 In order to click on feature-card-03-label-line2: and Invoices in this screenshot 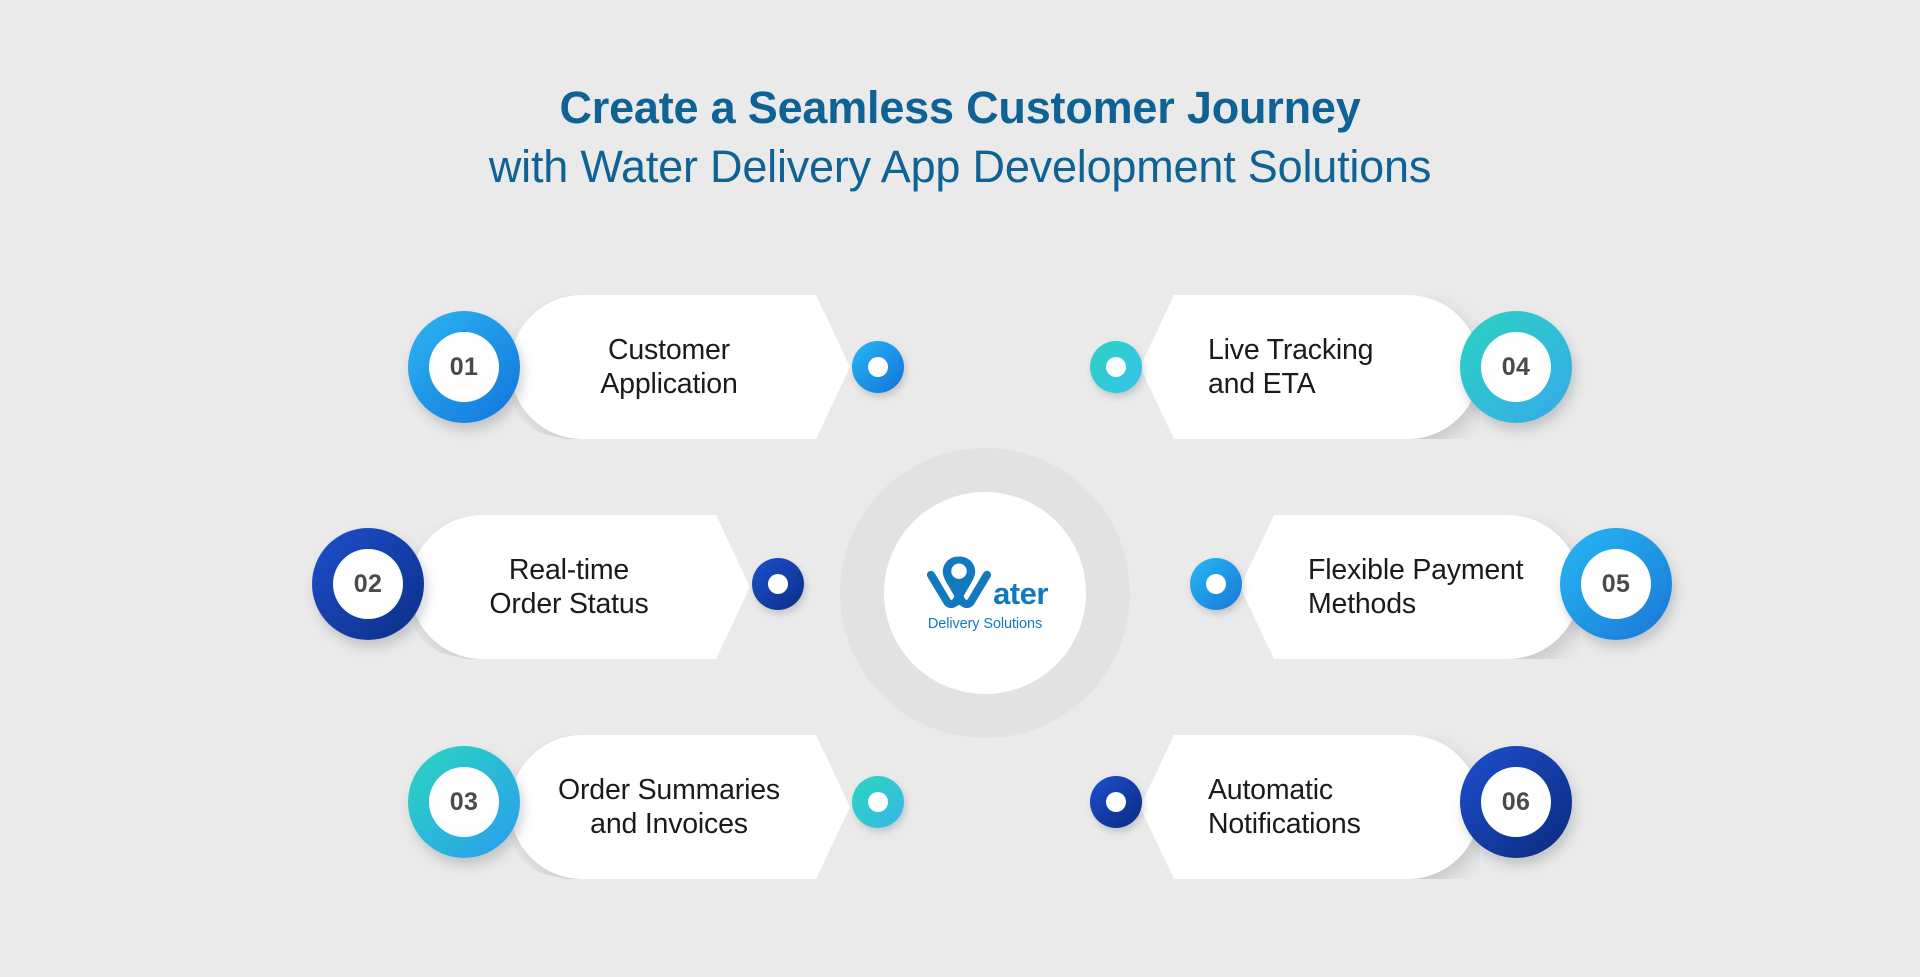, I will do `click(669, 824)`.